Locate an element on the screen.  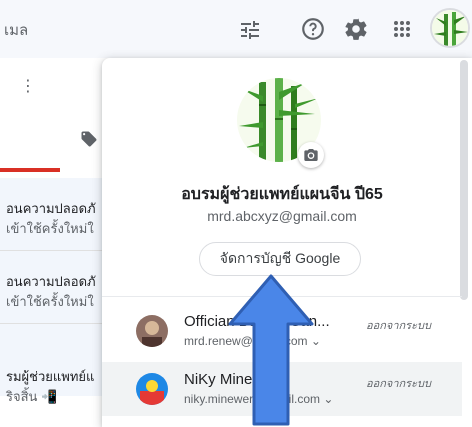
apps-icon is located at coordinates (402, 29).